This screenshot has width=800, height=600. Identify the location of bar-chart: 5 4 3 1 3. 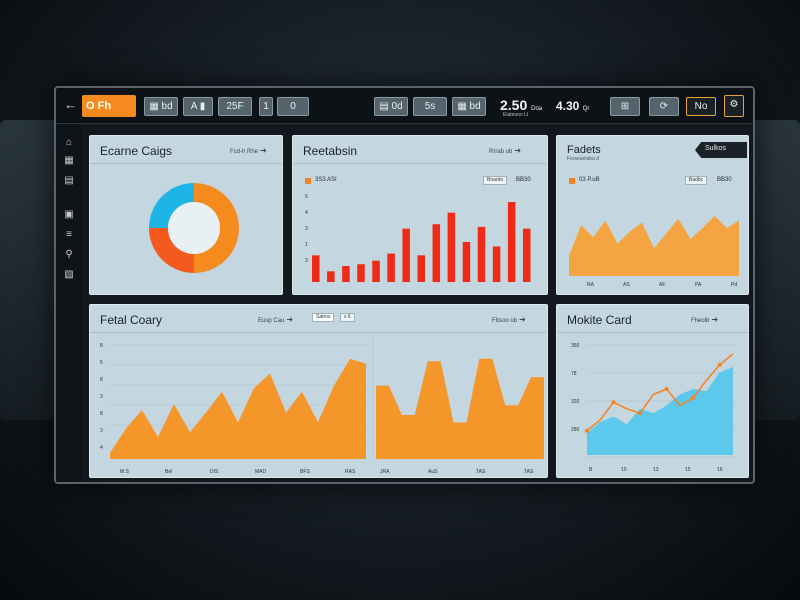
(418, 238).